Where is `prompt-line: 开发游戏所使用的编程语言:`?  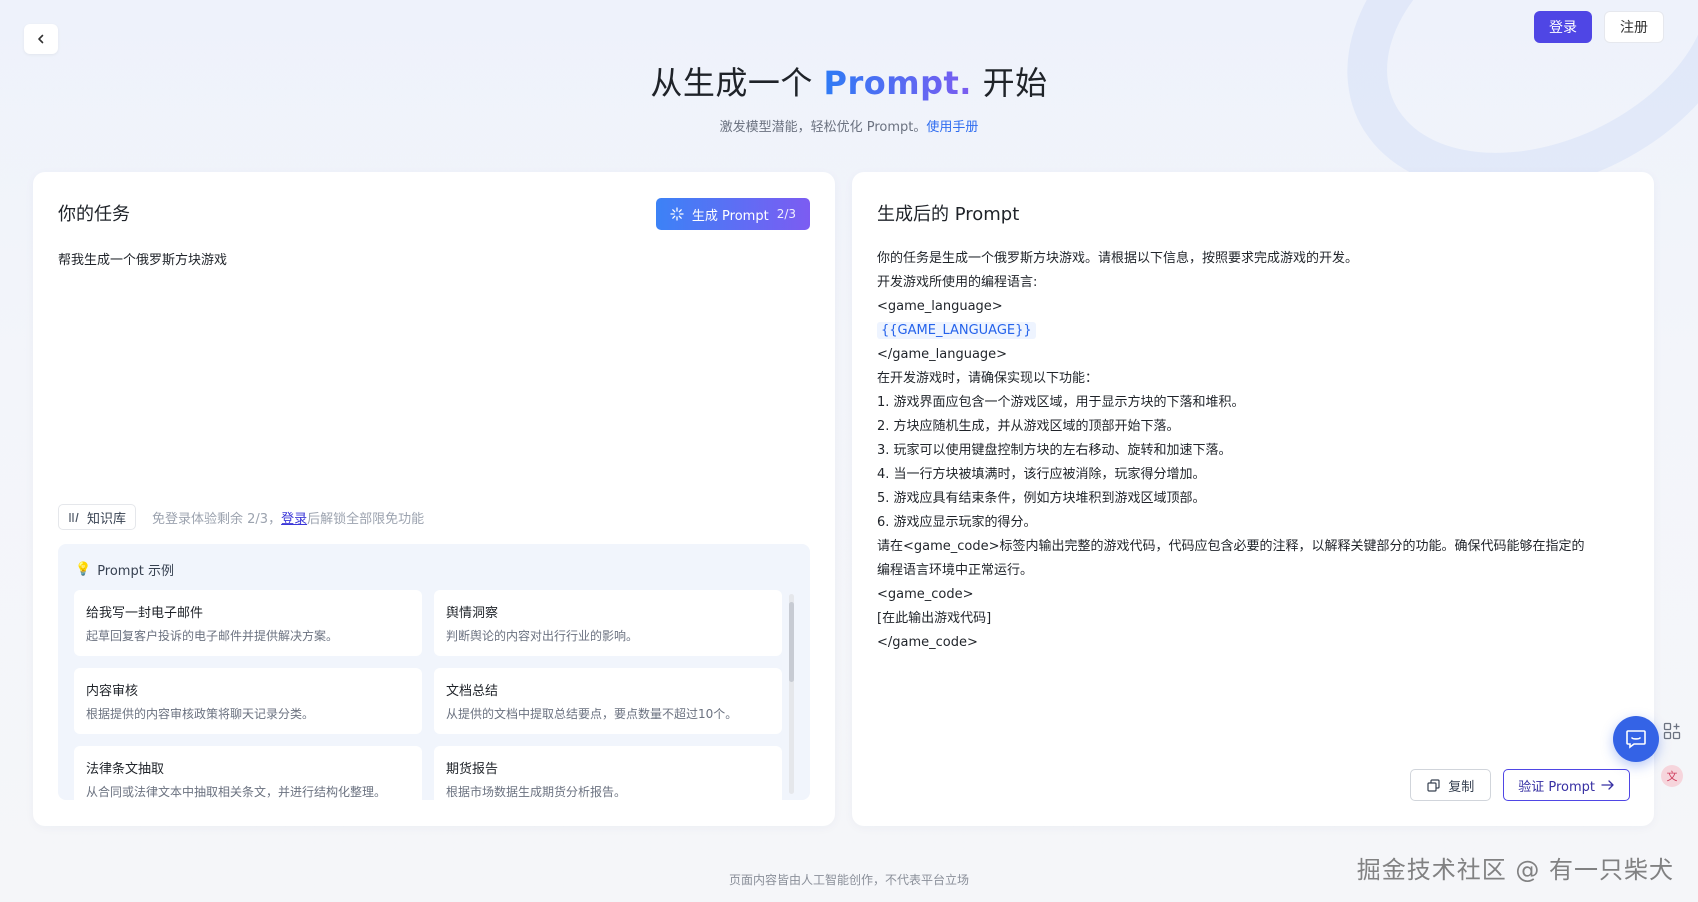 prompt-line: 开发游戏所使用的编程语言: is located at coordinates (957, 282).